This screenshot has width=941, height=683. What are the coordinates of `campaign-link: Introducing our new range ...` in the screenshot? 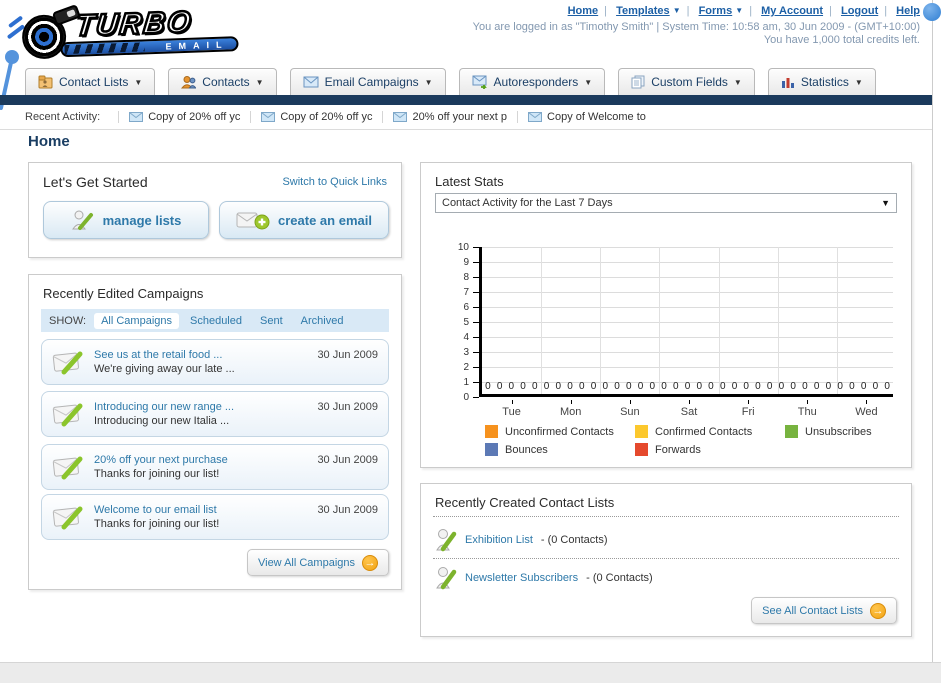 It's located at (201, 407).